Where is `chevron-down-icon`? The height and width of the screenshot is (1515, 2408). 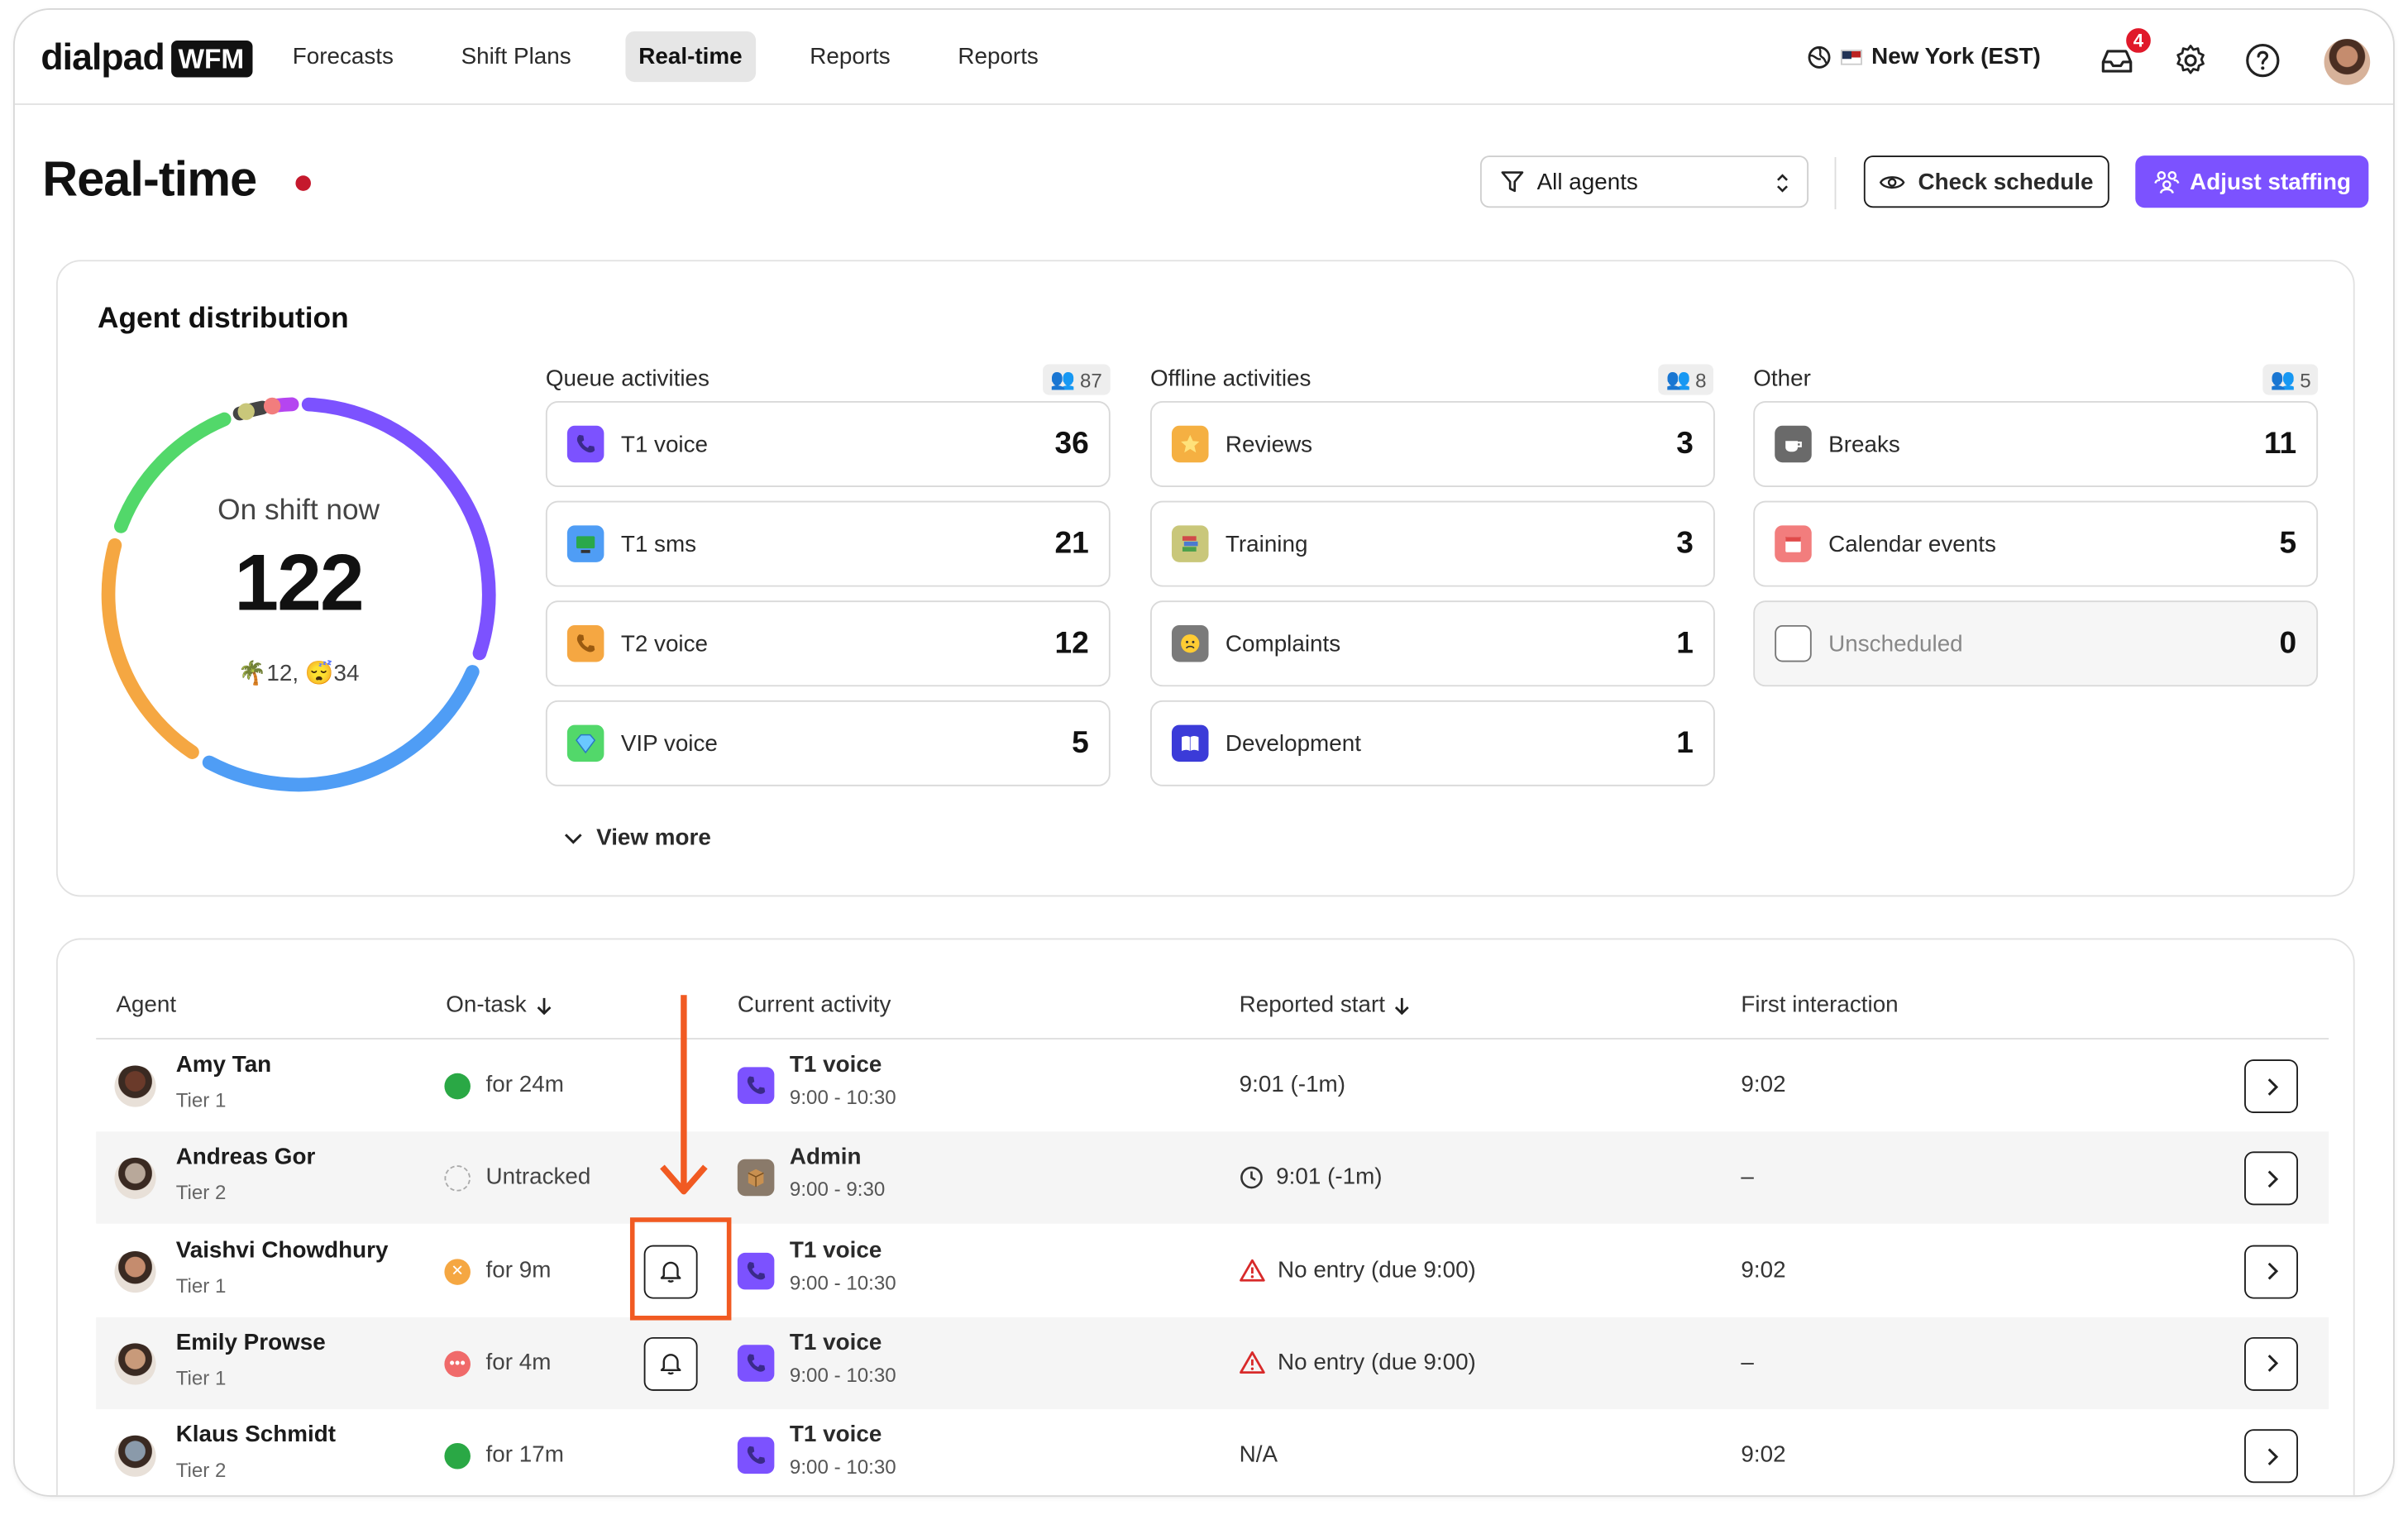
chevron-down-icon is located at coordinates (573, 838).